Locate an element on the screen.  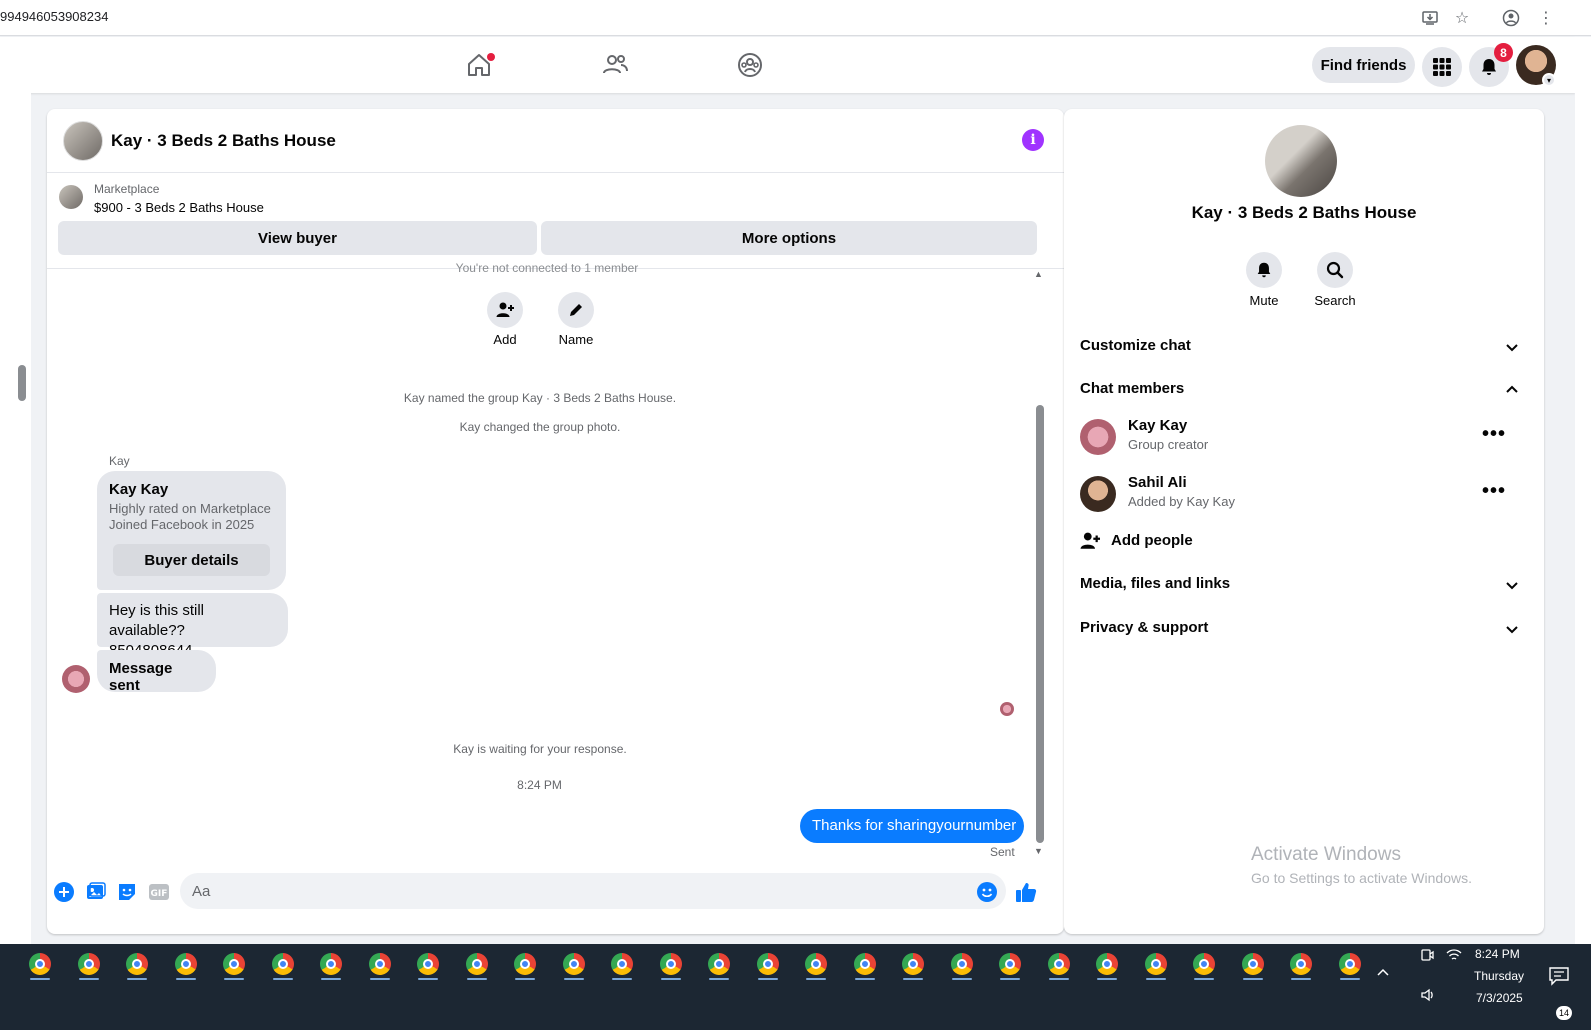
gif-button: GIF is located at coordinates (159, 892).